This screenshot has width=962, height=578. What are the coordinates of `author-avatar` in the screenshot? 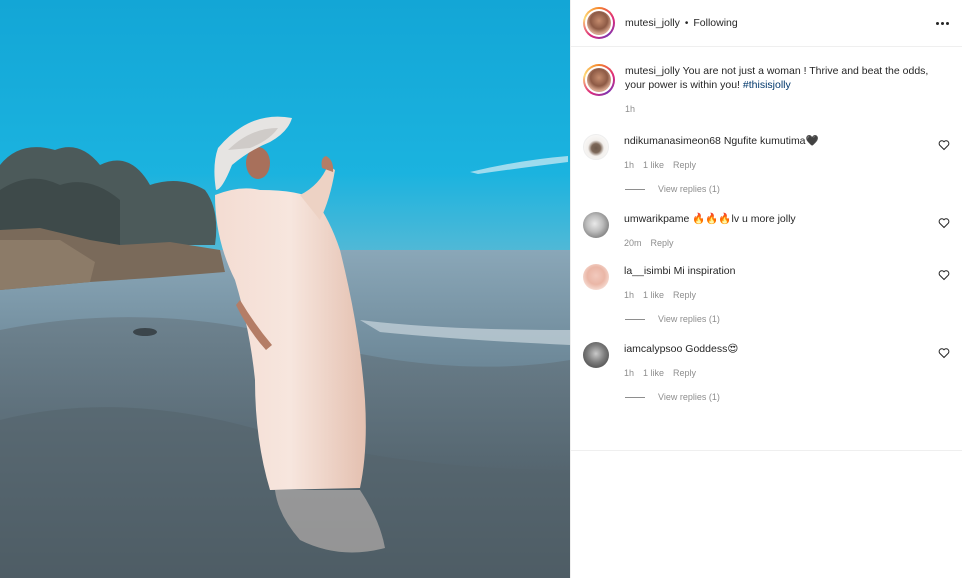 It's located at (599, 23).